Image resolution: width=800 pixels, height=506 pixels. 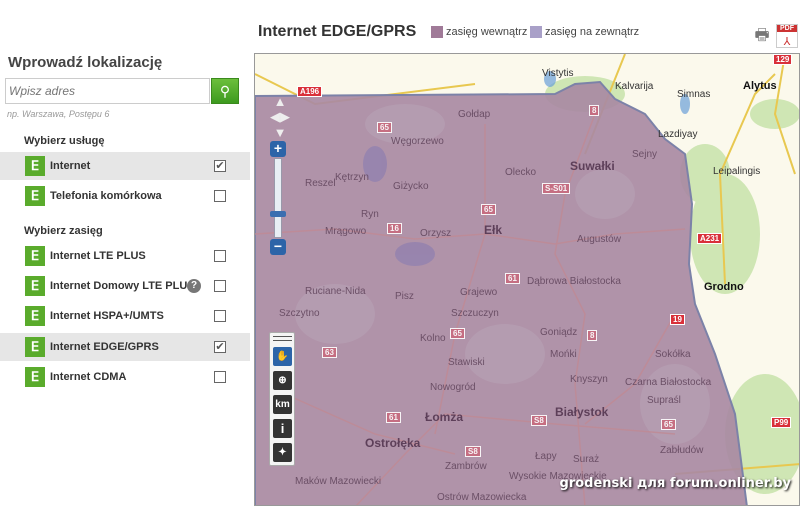 What do you see at coordinates (584, 32) in the screenshot?
I see `legend-outside: zasięg na zewnątrz` at bounding box center [584, 32].